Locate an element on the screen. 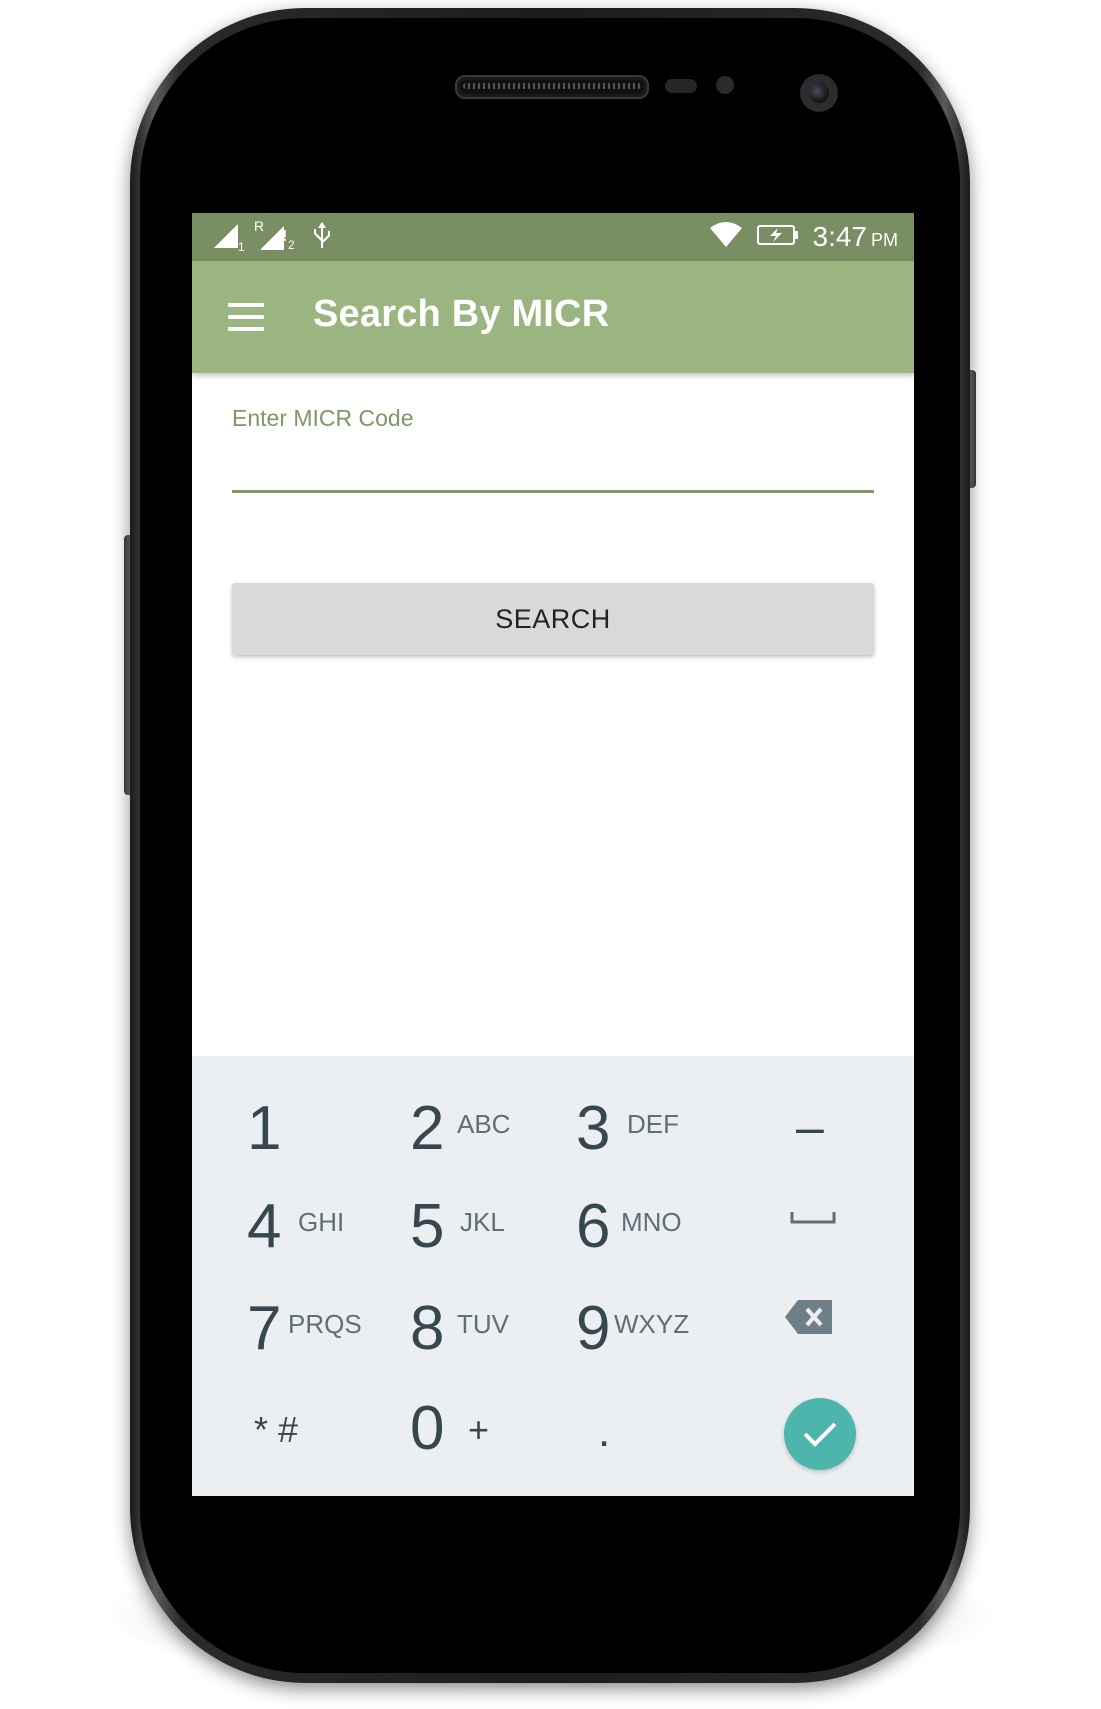 The width and height of the screenshot is (1101, 1709). key-4: 4 GHI is located at coordinates (281, 1215).